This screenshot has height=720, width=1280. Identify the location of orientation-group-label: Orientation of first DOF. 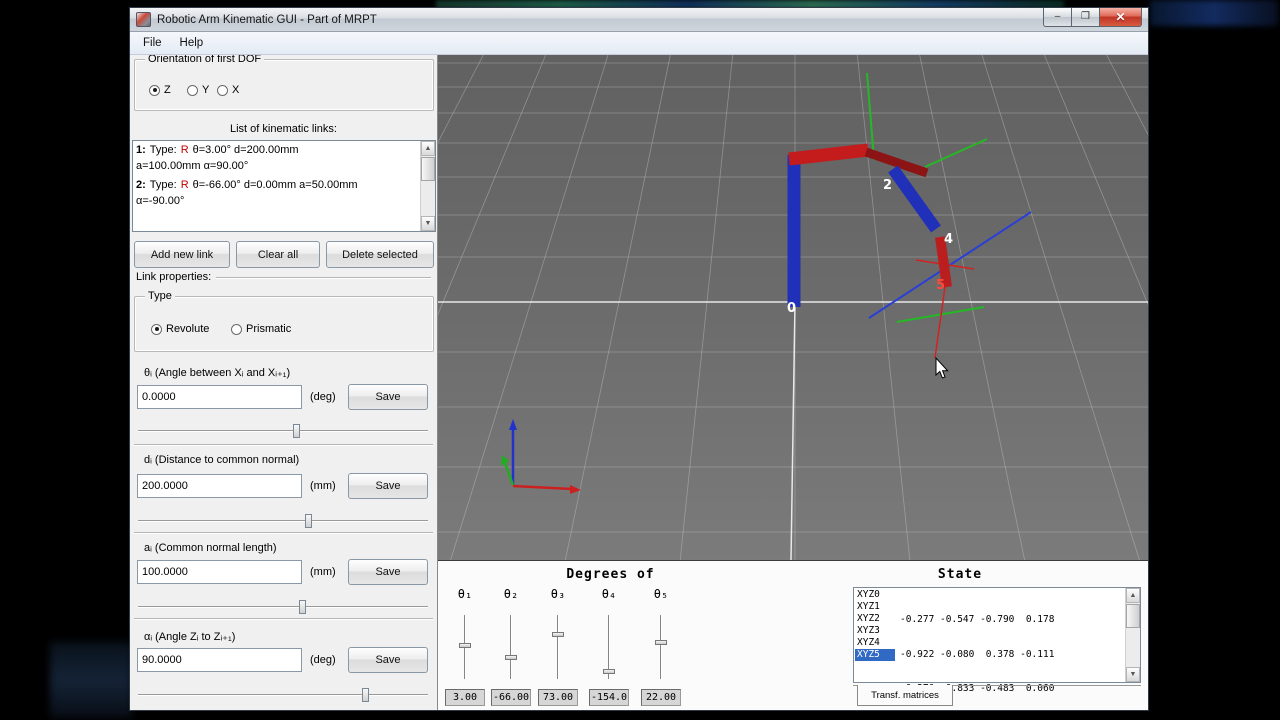
(205, 60).